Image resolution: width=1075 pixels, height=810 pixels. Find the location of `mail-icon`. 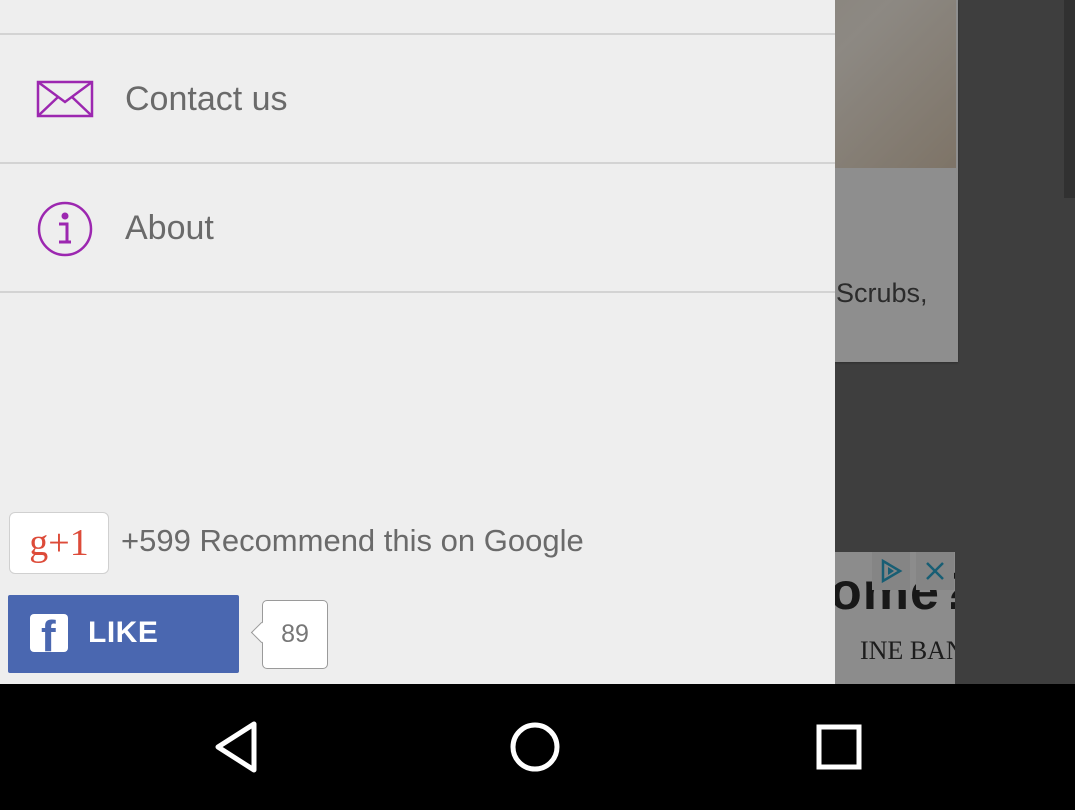

mail-icon is located at coordinates (65, 100).